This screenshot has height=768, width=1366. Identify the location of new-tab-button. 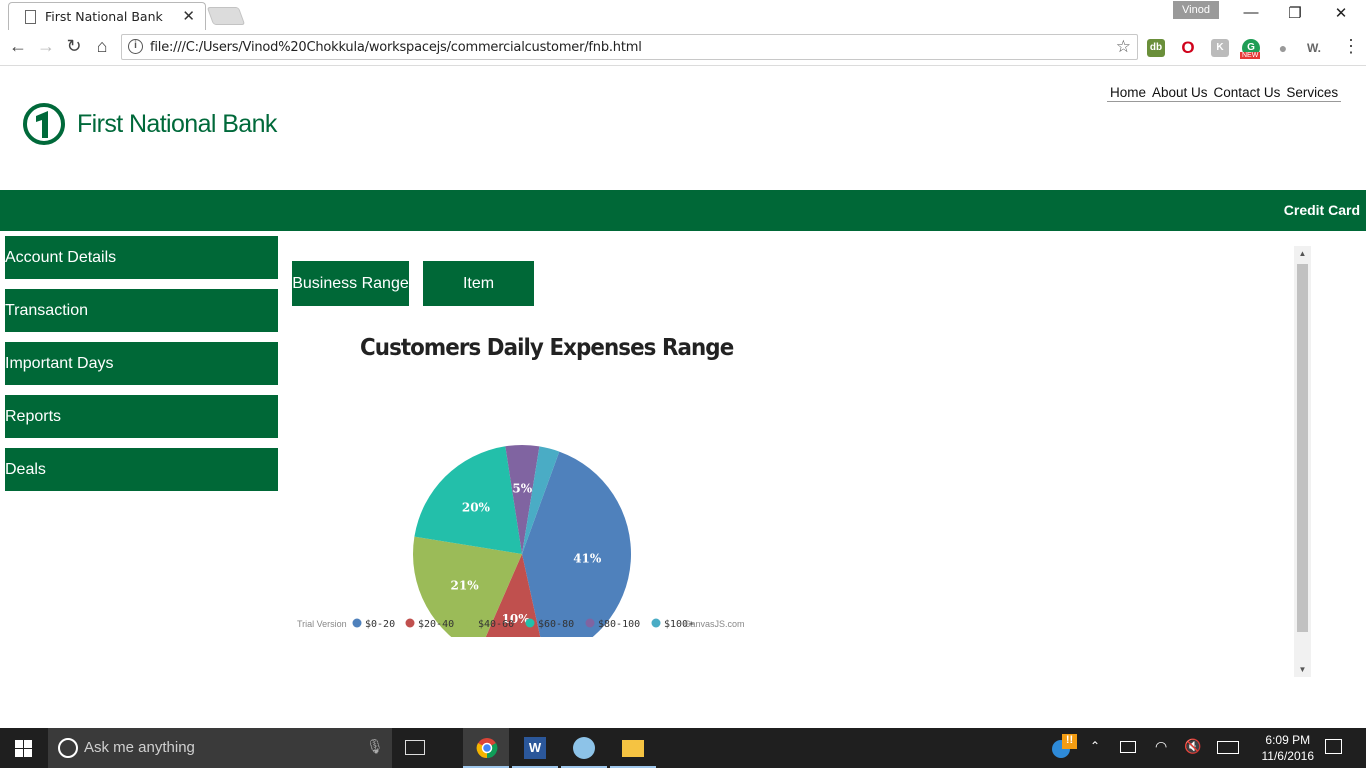
(226, 16).